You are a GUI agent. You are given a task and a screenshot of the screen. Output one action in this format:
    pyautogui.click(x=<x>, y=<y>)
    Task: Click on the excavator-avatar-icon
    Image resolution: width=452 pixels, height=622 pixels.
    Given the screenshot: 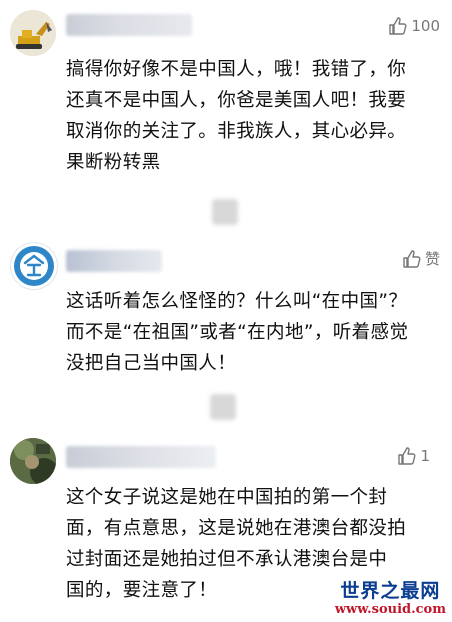 What is the action you would take?
    pyautogui.click(x=33, y=33)
    